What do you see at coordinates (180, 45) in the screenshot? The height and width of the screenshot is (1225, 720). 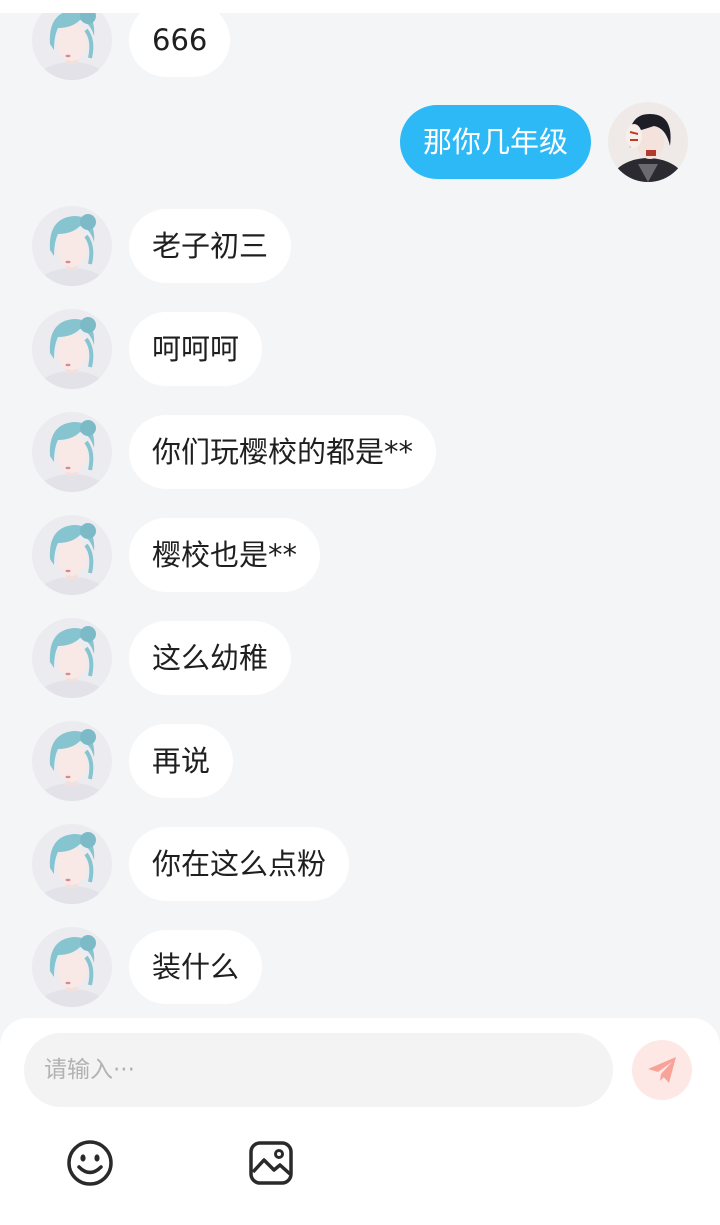 I see `message-bubble: 666` at bounding box center [180, 45].